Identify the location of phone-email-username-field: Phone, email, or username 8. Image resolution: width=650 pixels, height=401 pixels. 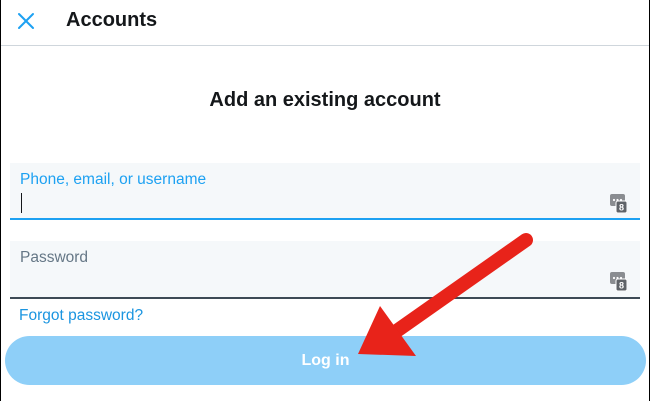
(325, 191).